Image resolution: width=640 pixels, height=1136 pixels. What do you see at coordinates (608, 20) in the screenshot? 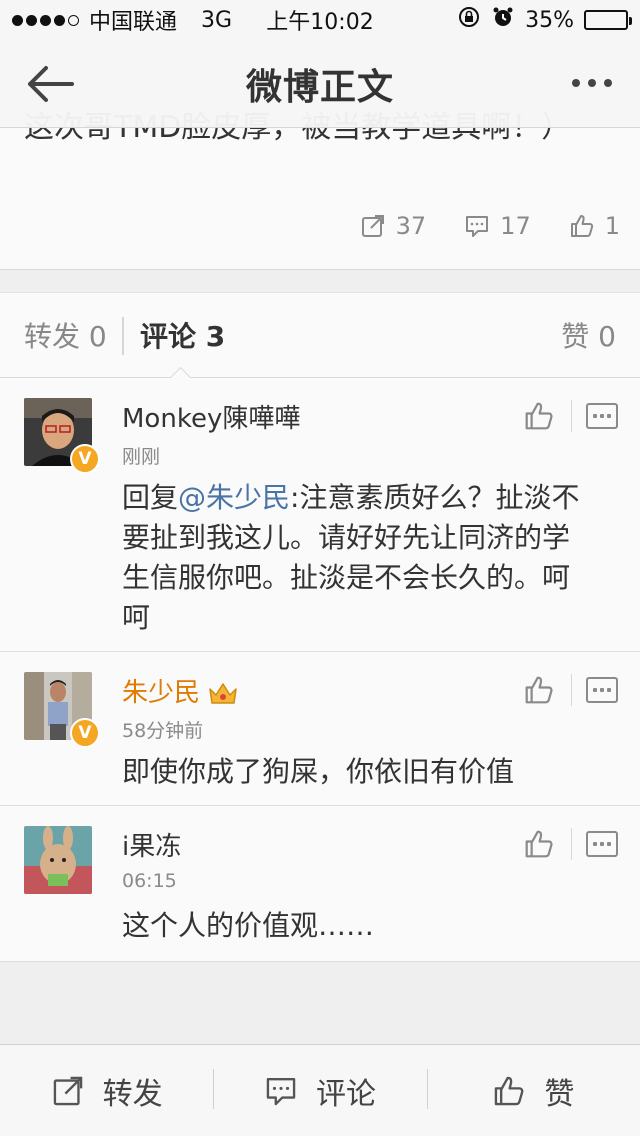
I see `battery-icon` at bounding box center [608, 20].